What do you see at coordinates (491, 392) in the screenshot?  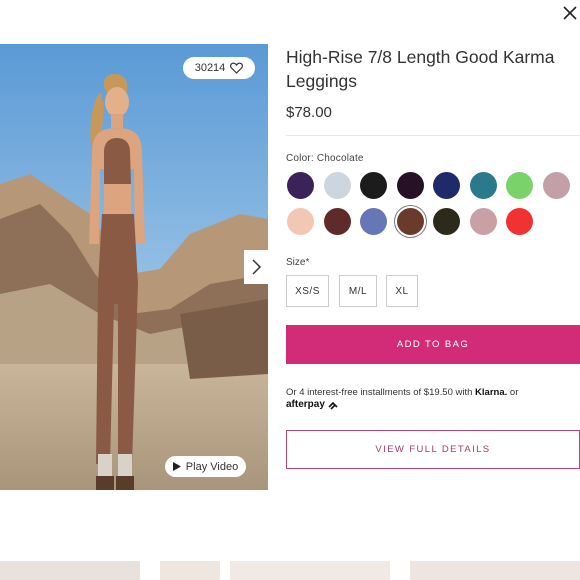 I see `klarna-link: Klarna.` at bounding box center [491, 392].